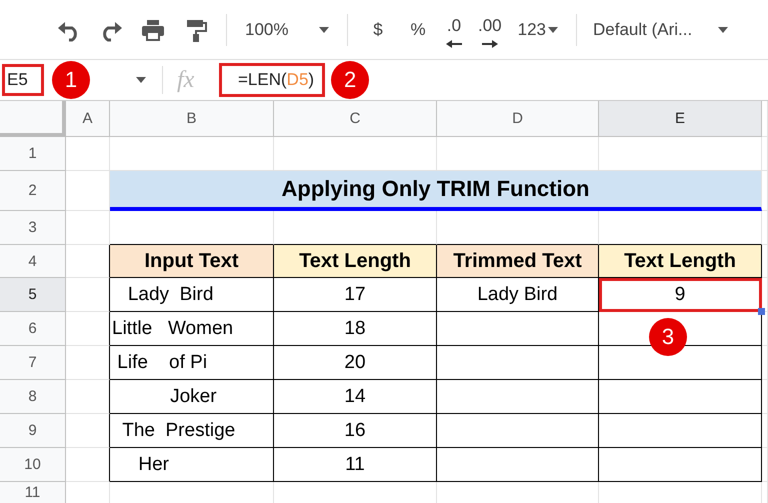  I want to click on printer-icon, so click(153, 30).